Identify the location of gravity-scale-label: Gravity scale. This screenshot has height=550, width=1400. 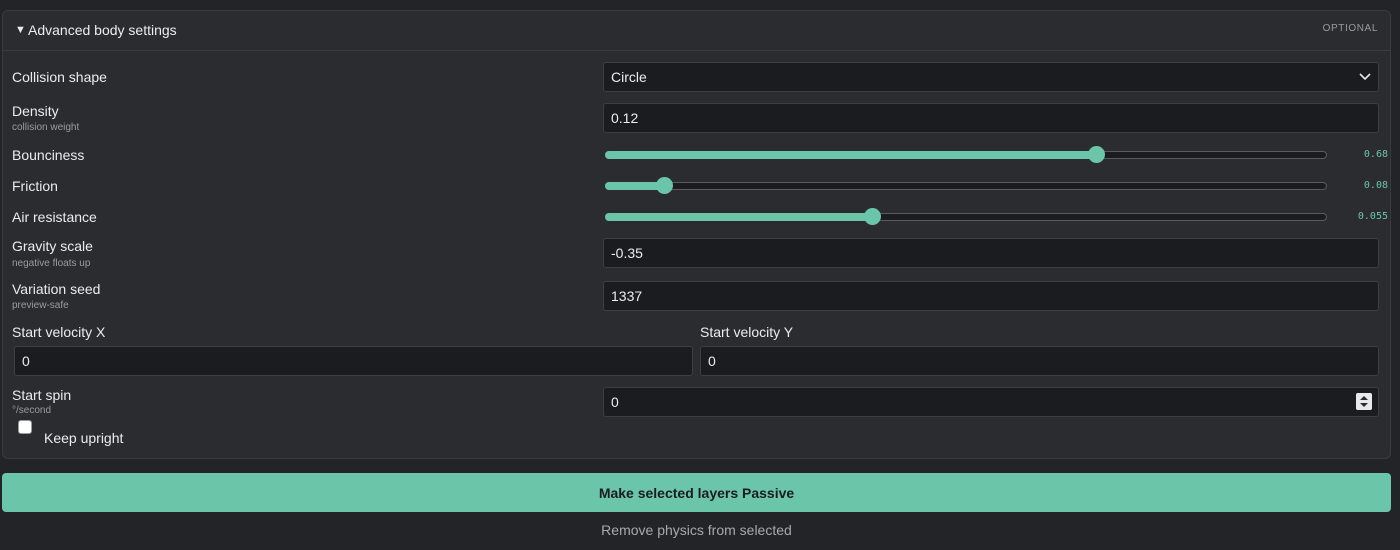
(52, 246).